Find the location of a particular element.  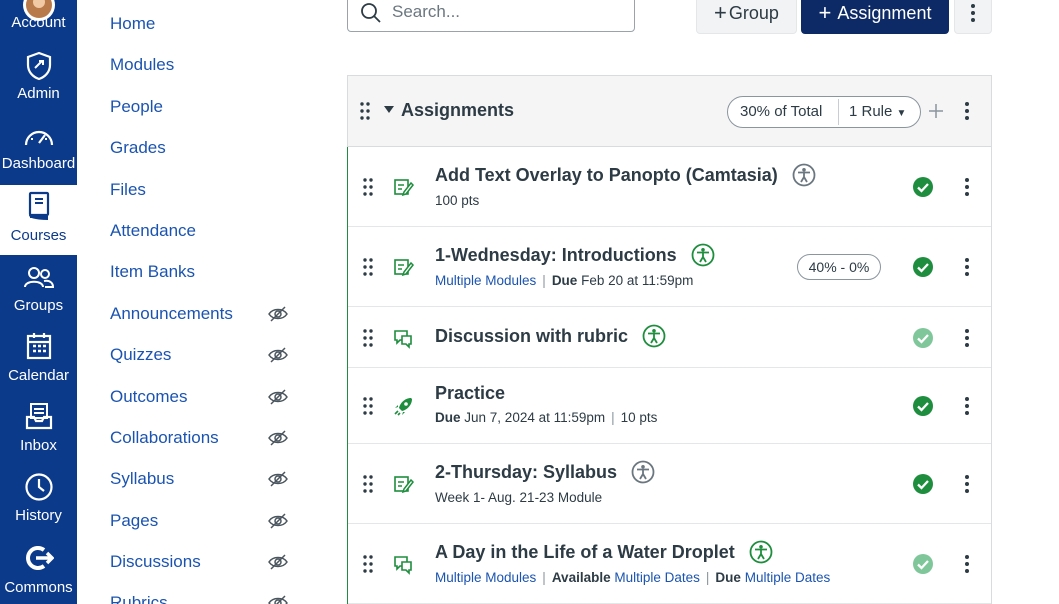

add-assignment-label: Assignment is located at coordinates (884, 12).